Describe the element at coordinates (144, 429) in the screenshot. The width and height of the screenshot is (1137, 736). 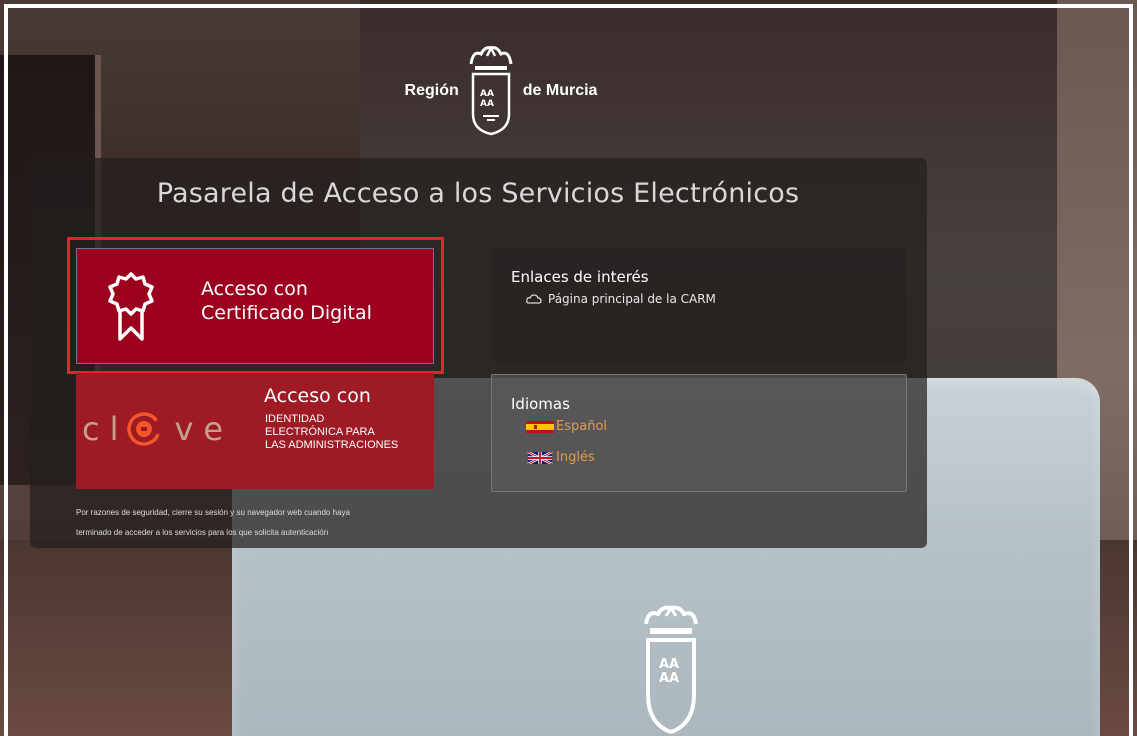
I see `clave-at-key-icon` at that location.